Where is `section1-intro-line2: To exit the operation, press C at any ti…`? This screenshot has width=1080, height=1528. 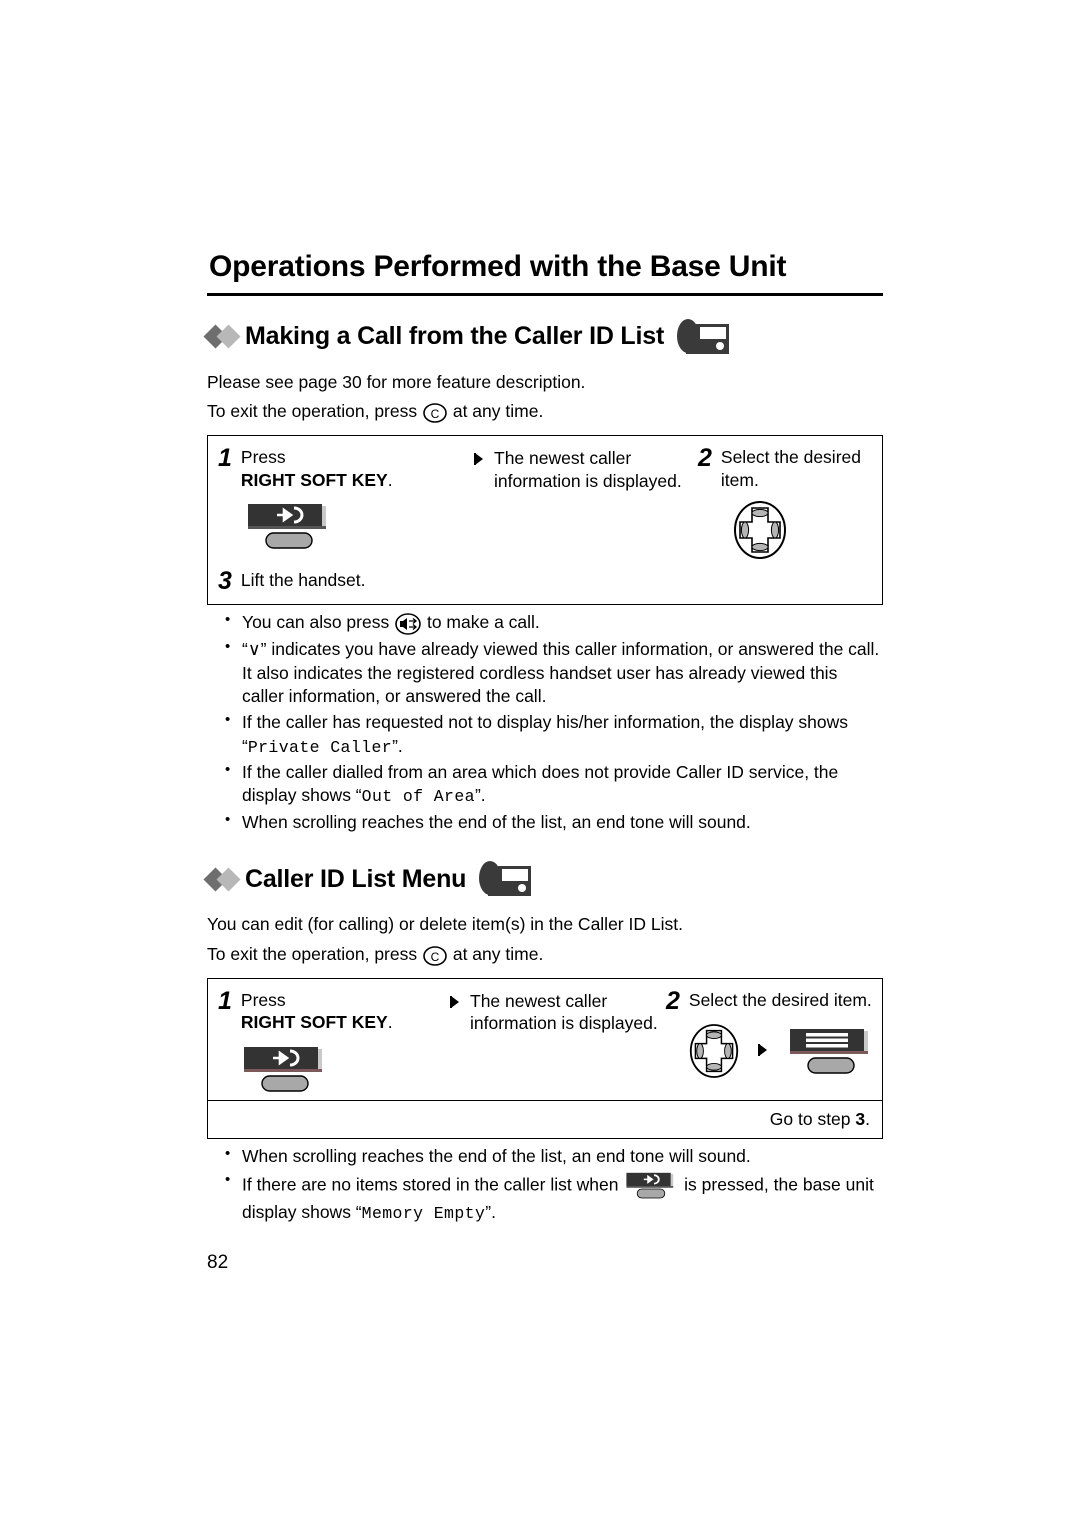 section1-intro-line2: To exit the operation, press C at any ti… is located at coordinates (545, 412).